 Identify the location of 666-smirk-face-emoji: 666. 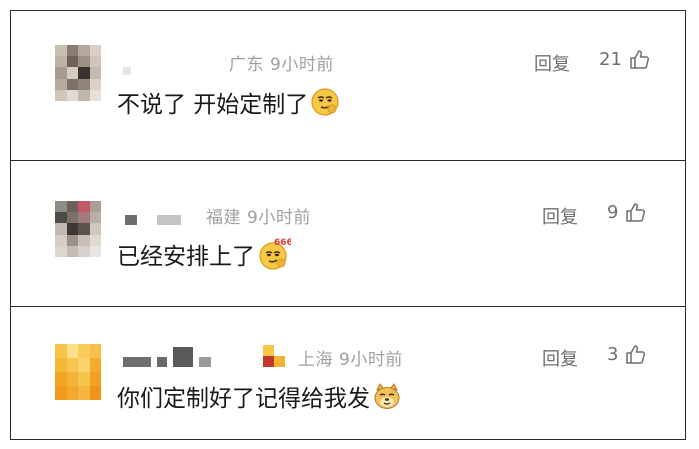
(274, 254).